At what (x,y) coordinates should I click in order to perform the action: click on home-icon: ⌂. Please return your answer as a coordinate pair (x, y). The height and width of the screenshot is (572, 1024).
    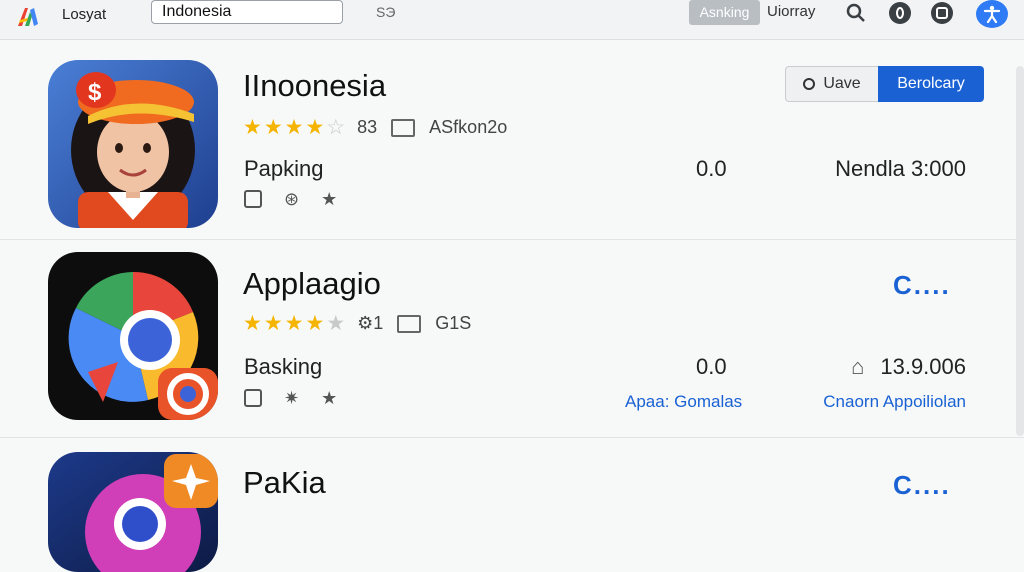
    Looking at the image, I should click on (858, 366).